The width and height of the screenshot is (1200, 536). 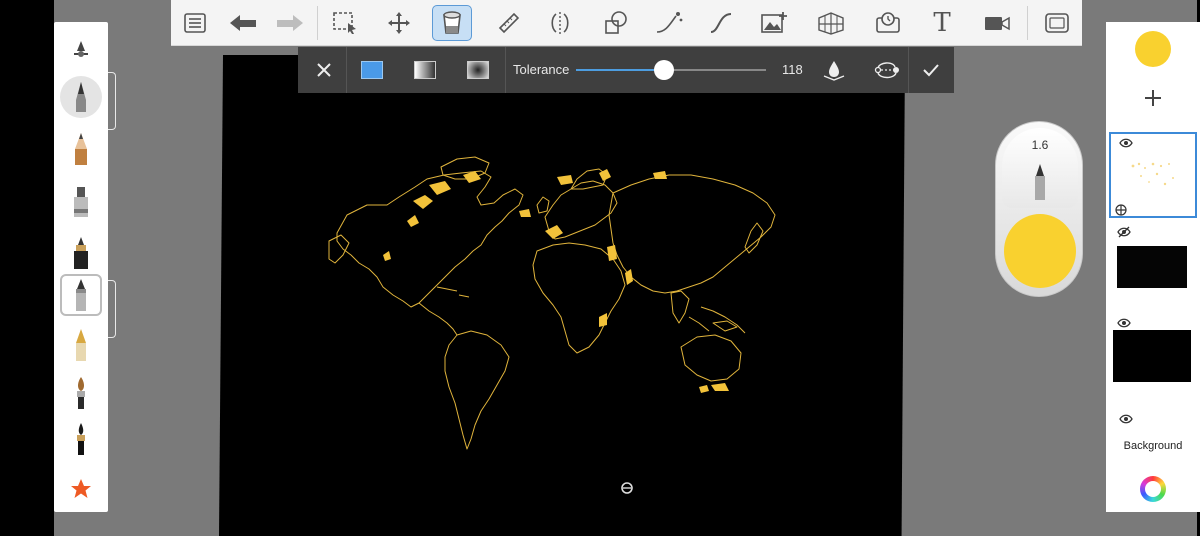 I want to click on layer-blend-icon, so click(x=1121, y=210).